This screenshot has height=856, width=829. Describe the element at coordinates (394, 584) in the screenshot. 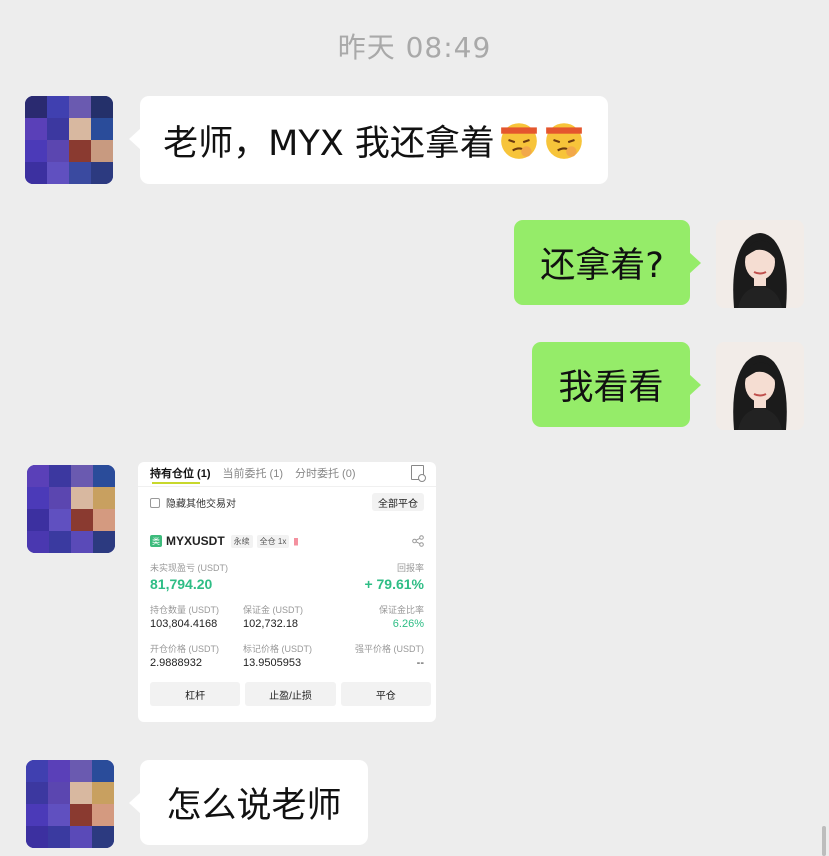

I see `roe-value: + 79.61%` at that location.